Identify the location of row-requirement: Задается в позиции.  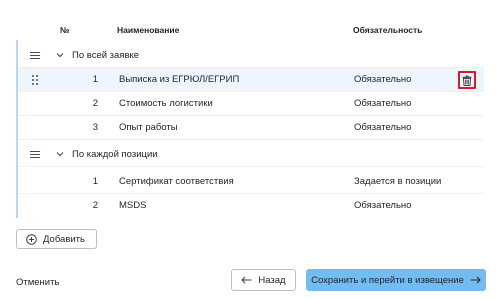
(398, 181).